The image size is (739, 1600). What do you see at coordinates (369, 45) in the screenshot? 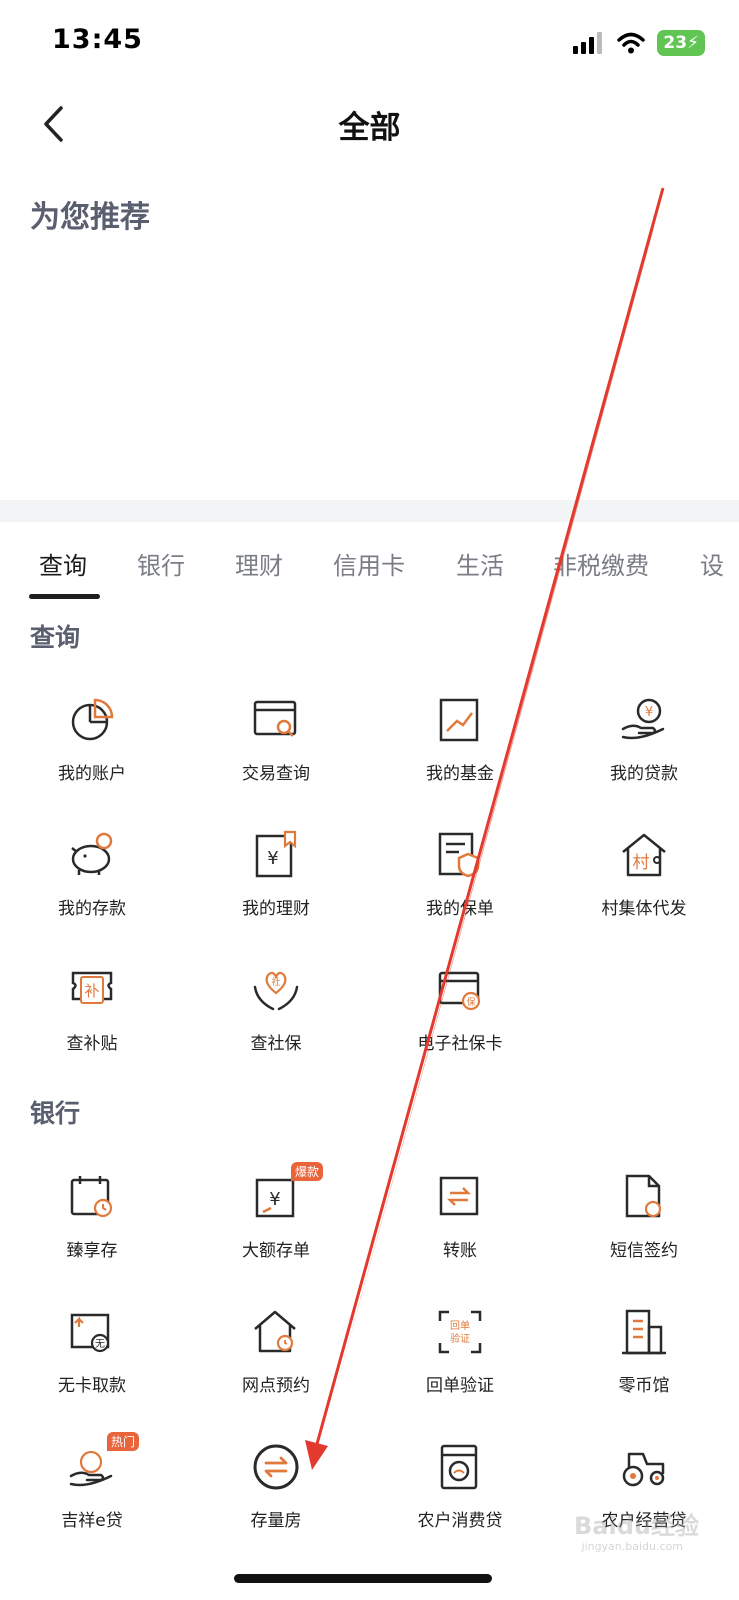
I see `status-bar: 13:45 23⚡` at bounding box center [369, 45].